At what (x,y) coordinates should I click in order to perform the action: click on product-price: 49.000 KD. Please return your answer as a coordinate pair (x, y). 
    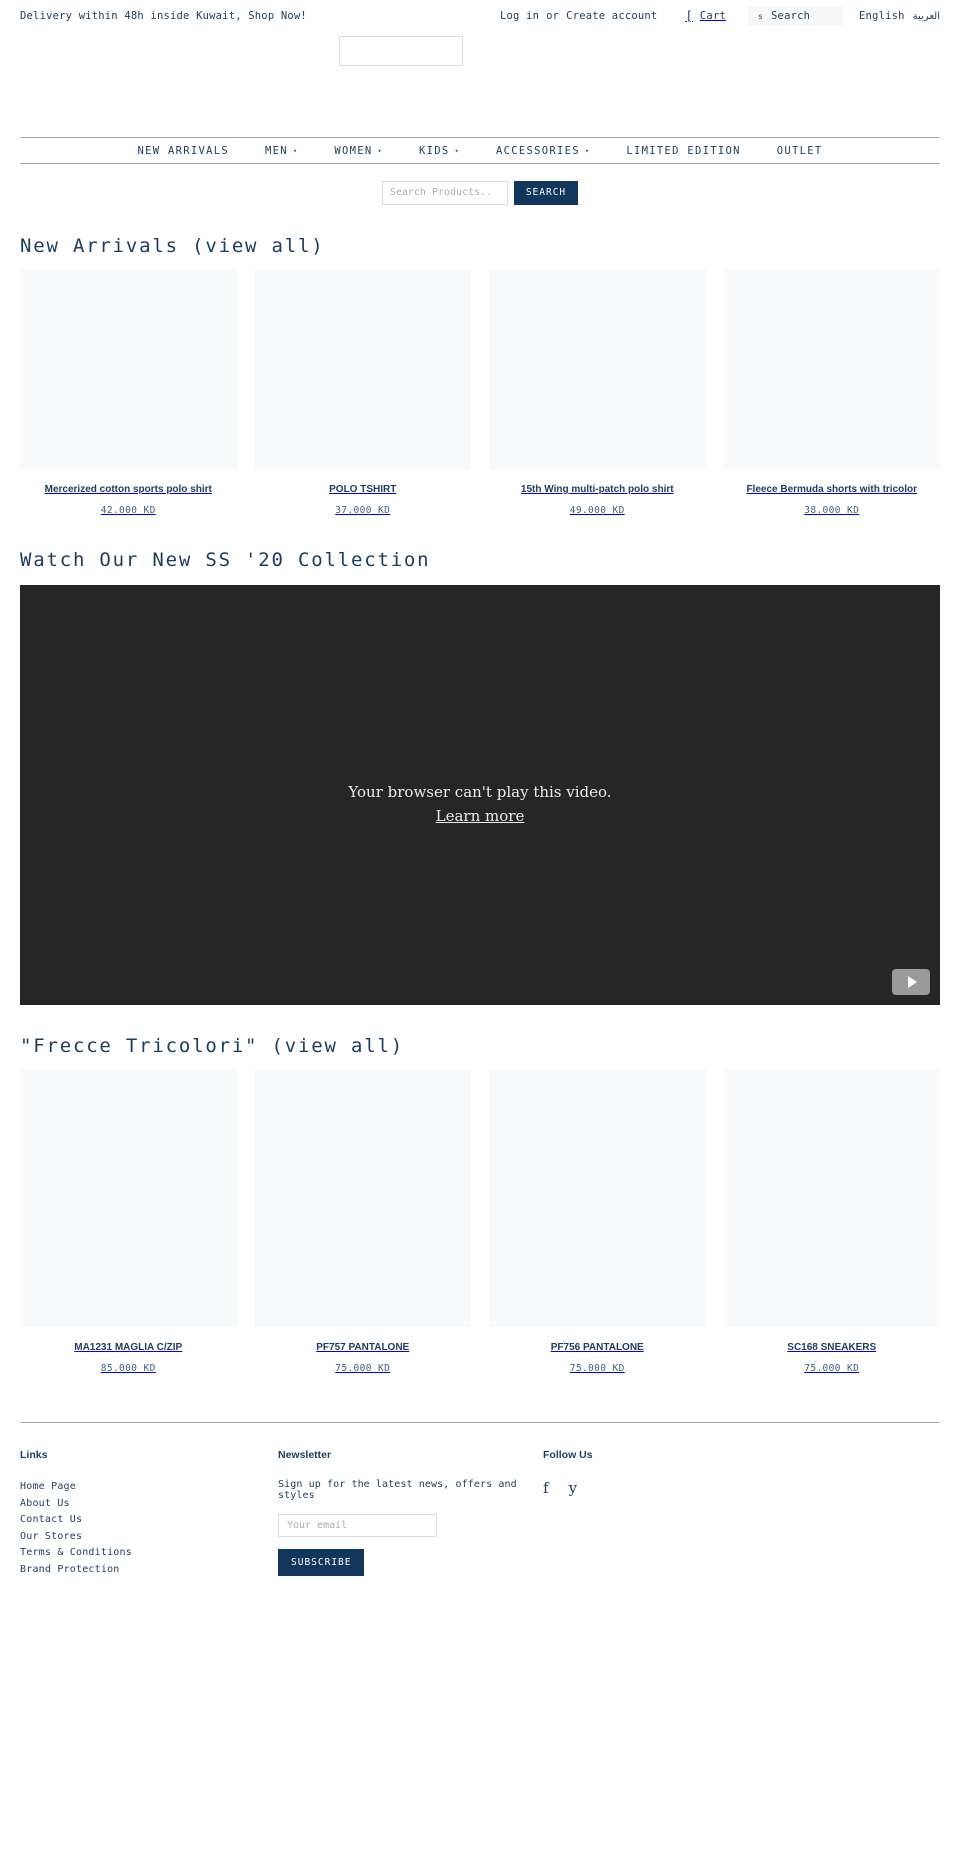
    Looking at the image, I should click on (597, 510).